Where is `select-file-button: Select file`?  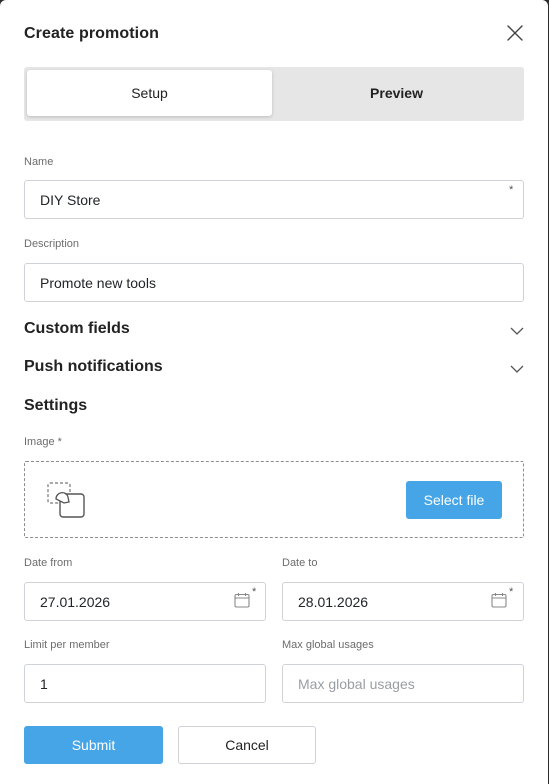 select-file-button: Select file is located at coordinates (454, 500).